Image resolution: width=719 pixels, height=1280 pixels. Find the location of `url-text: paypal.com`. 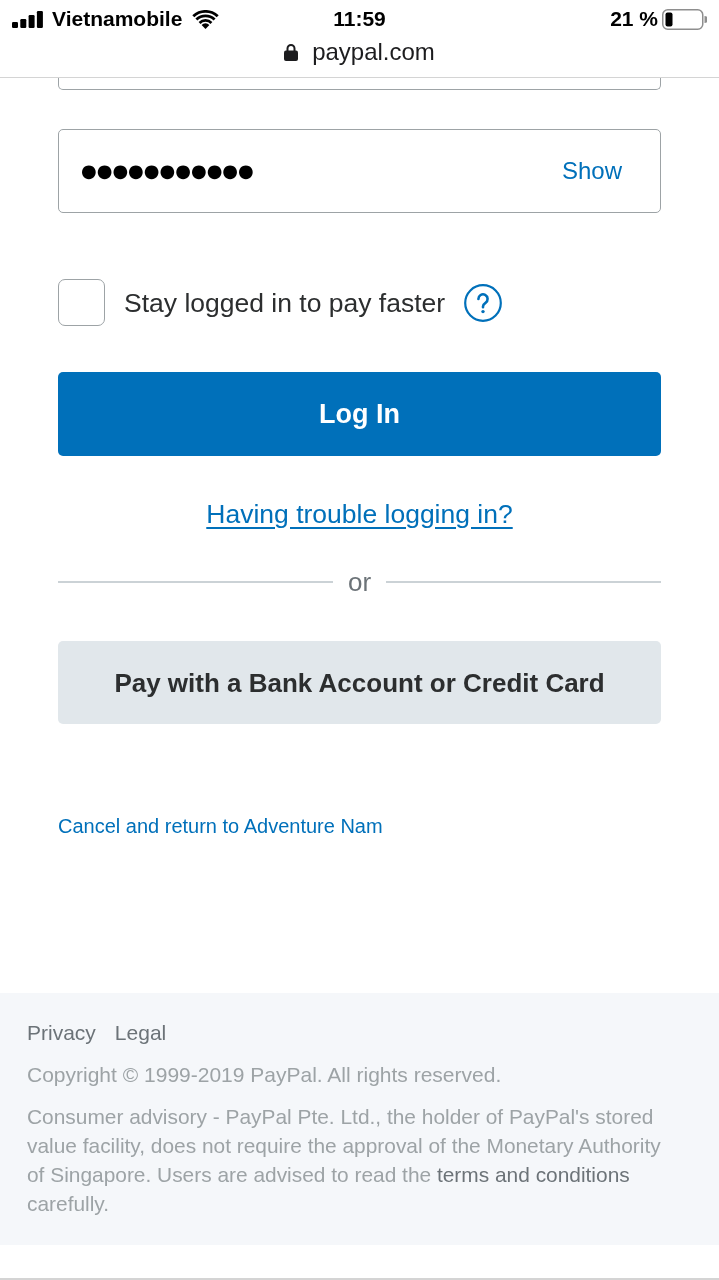

url-text: paypal.com is located at coordinates (373, 52).